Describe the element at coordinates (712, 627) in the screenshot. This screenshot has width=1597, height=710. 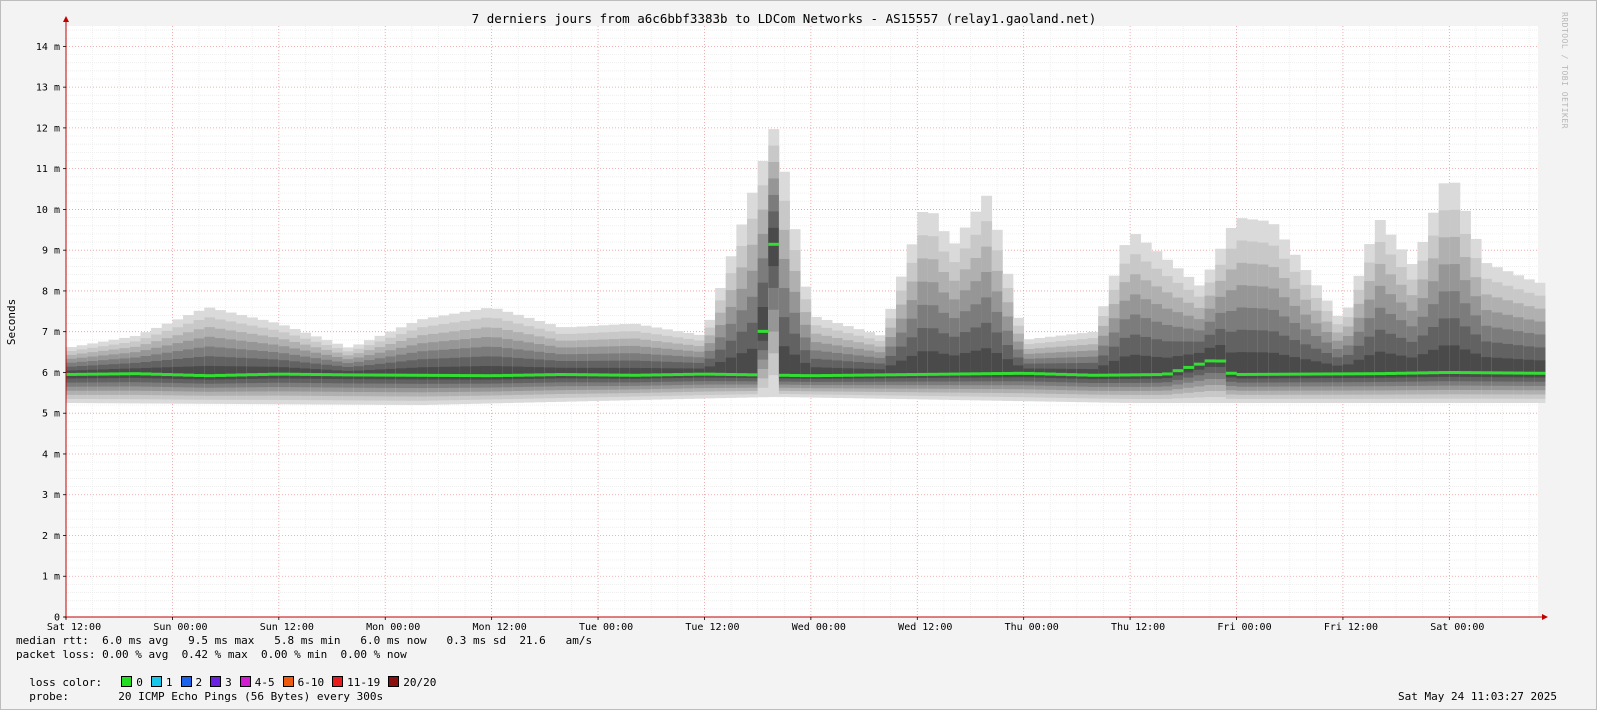
I see `x-tick-label: Tue 12:00` at that location.